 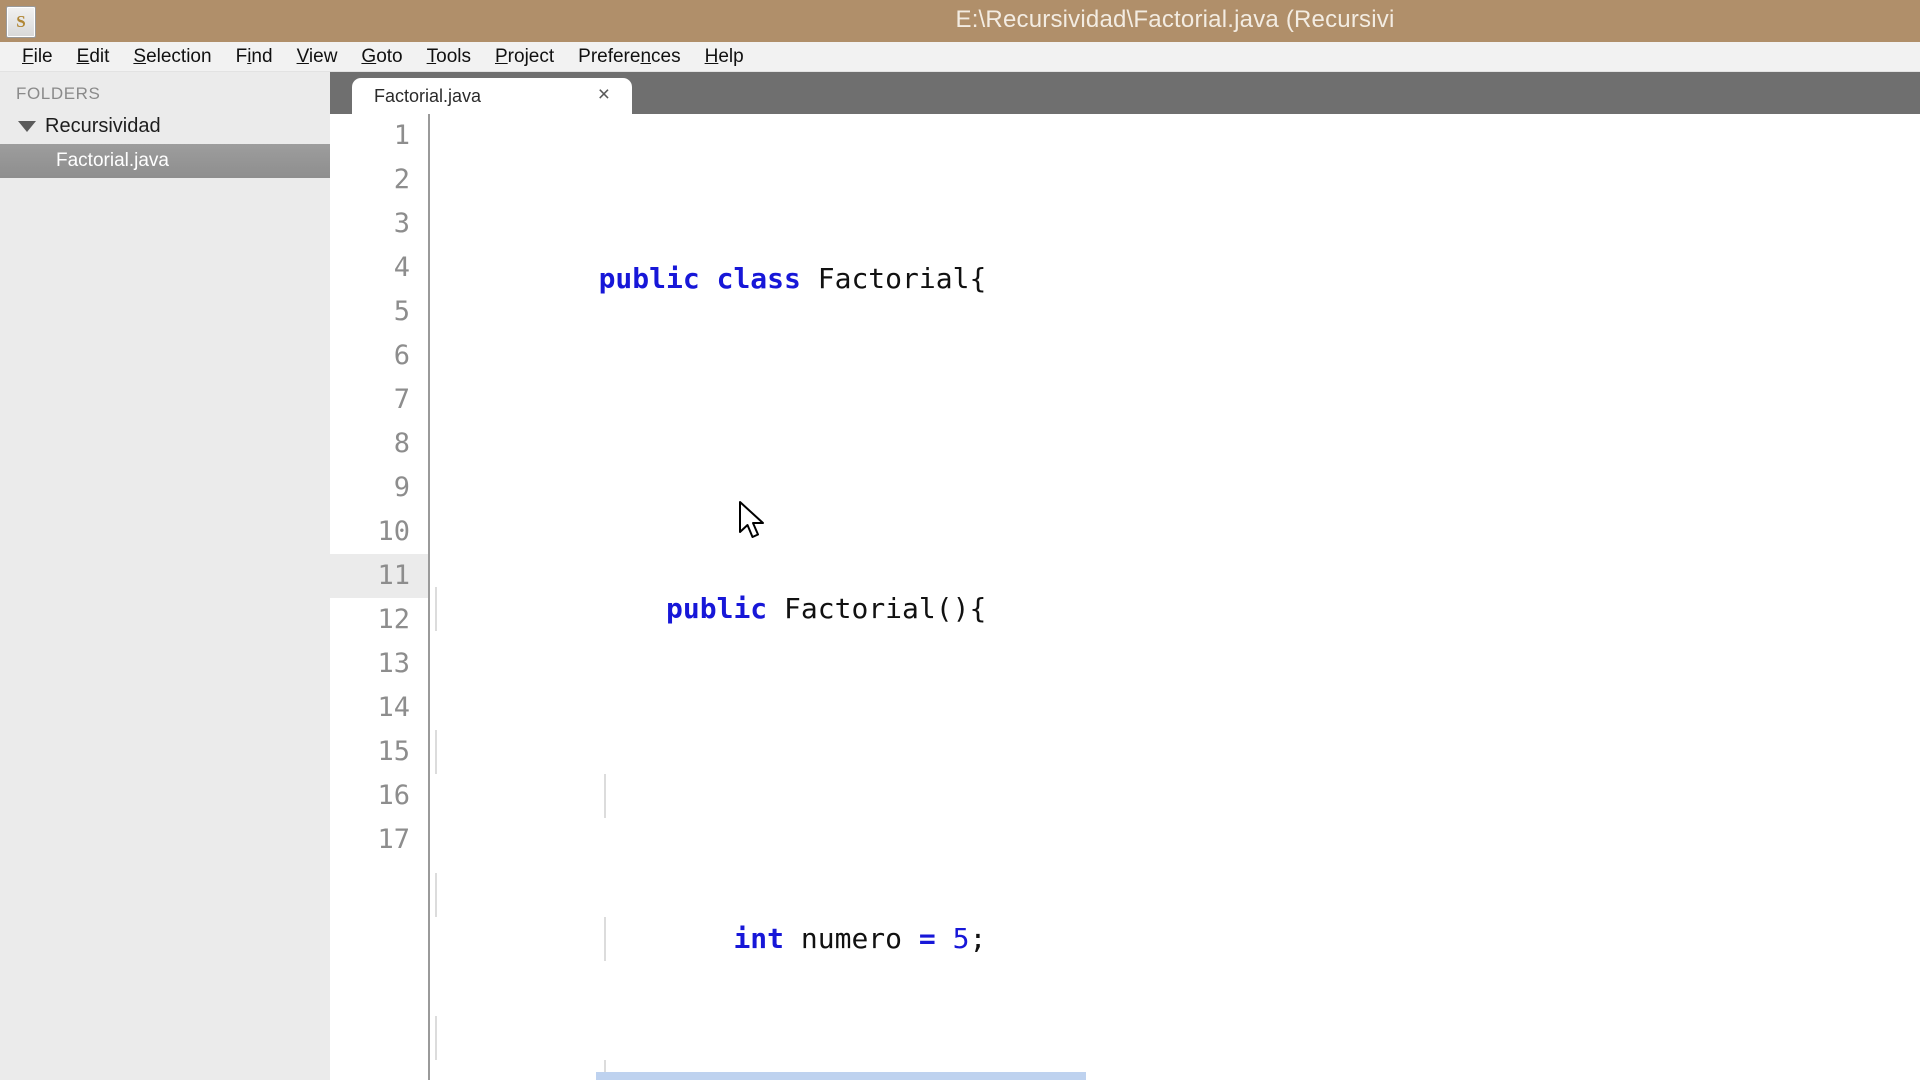 I want to click on sidebar-file-label: Factorial.java, so click(x=112, y=160).